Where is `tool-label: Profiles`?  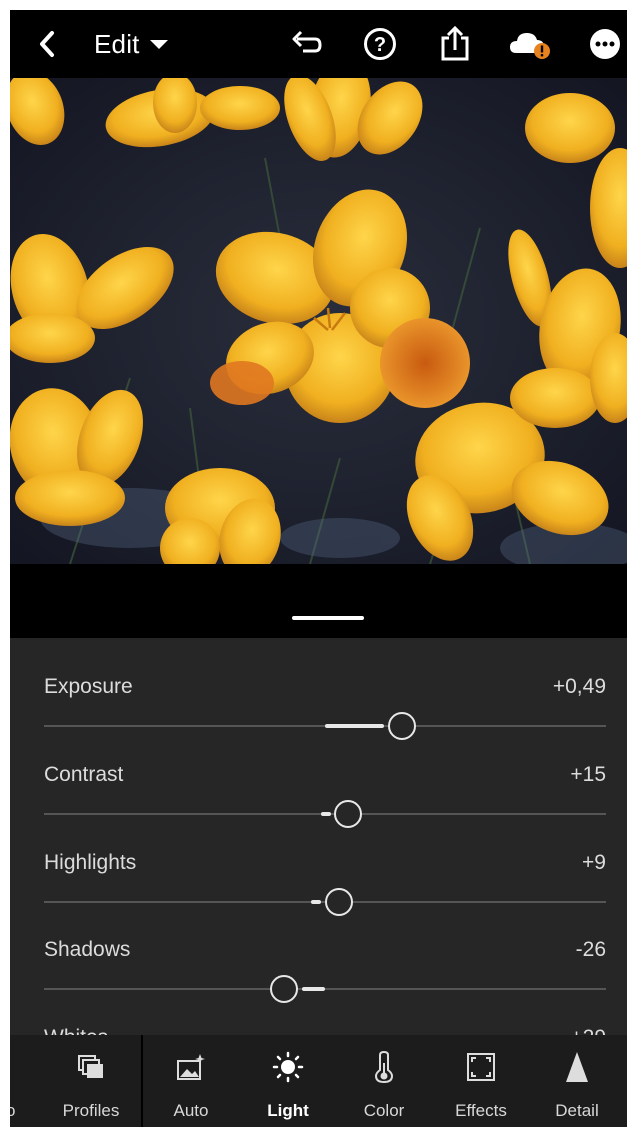 tool-label: Profiles is located at coordinates (91, 1110).